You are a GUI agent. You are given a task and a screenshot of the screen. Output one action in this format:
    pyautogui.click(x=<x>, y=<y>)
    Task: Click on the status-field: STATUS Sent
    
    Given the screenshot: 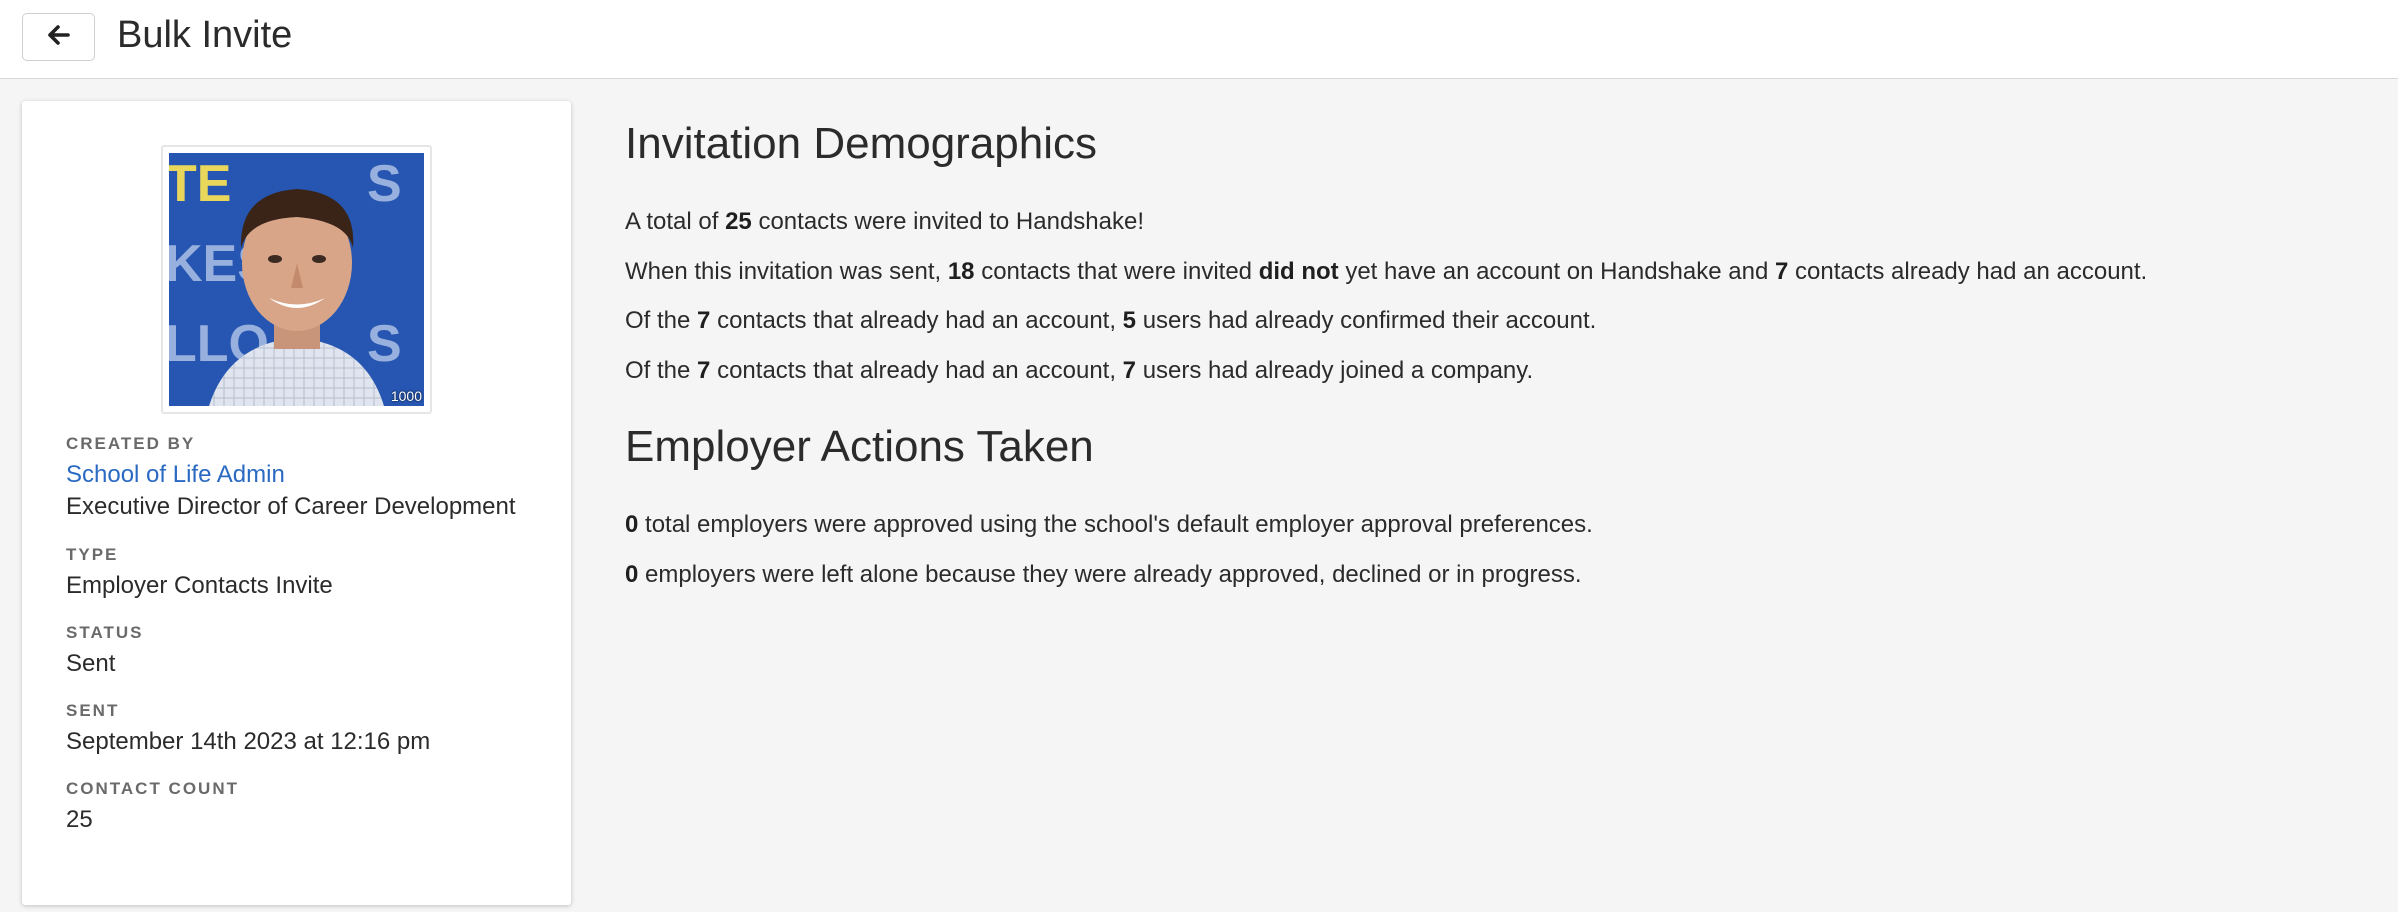 What is the action you would take?
    pyautogui.click(x=104, y=651)
    